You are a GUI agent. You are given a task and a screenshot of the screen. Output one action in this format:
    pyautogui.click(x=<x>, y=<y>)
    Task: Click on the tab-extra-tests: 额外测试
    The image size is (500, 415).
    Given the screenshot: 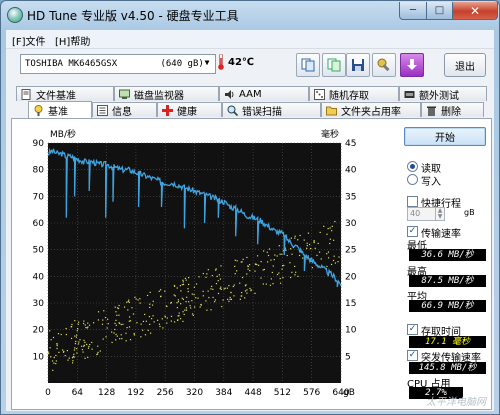 What is the action you would take?
    pyautogui.click(x=443, y=94)
    